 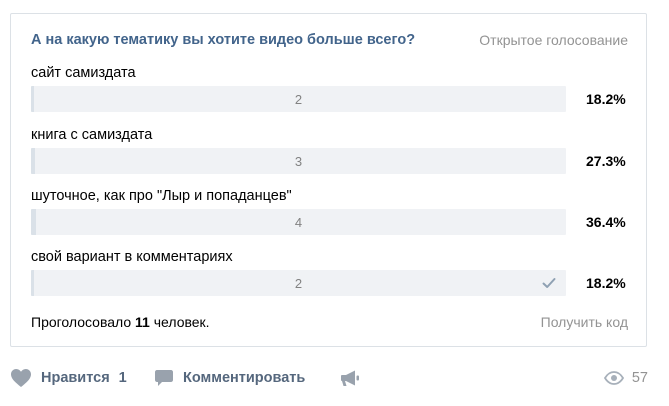 I want to click on comment-label: Комментировать, so click(x=244, y=378).